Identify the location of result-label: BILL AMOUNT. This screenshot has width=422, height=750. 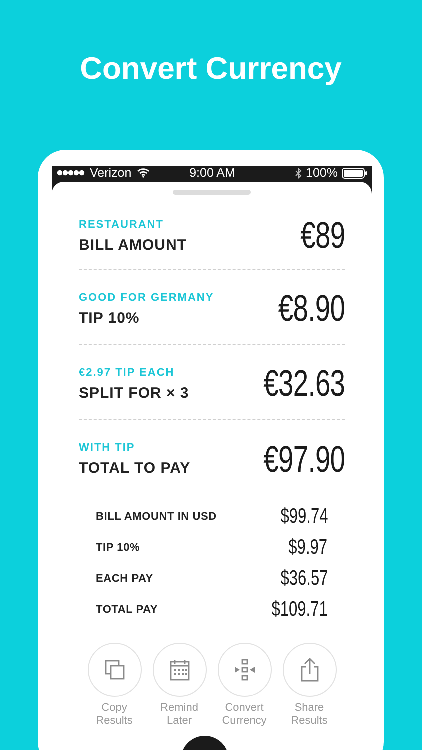
(133, 245).